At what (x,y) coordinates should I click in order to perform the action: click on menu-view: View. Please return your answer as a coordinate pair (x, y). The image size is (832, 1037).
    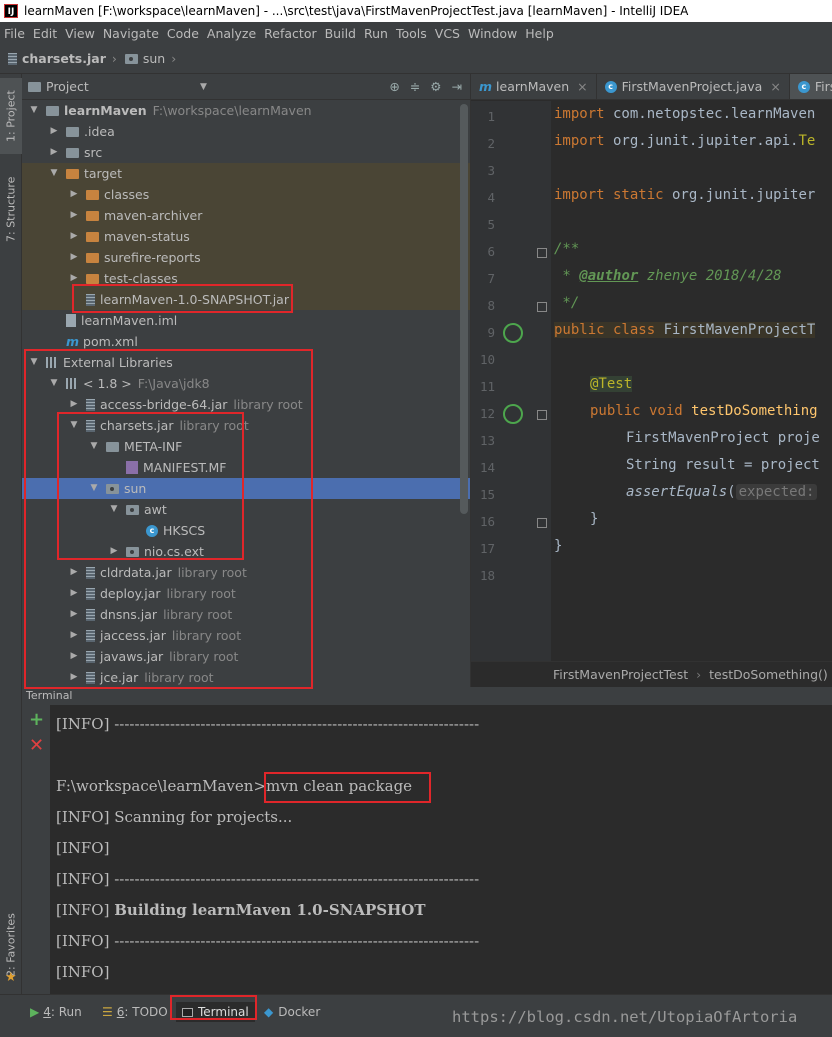
    Looking at the image, I should click on (80, 33).